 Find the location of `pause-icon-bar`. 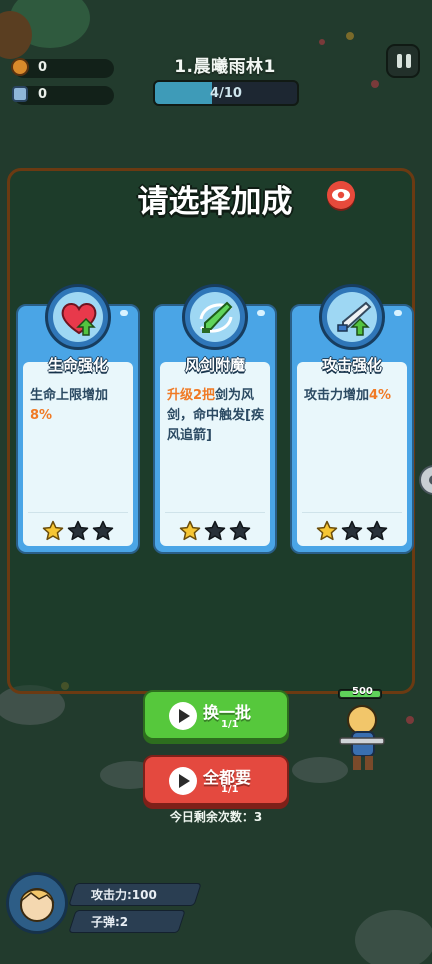

pause-icon-bar is located at coordinates (408, 61).